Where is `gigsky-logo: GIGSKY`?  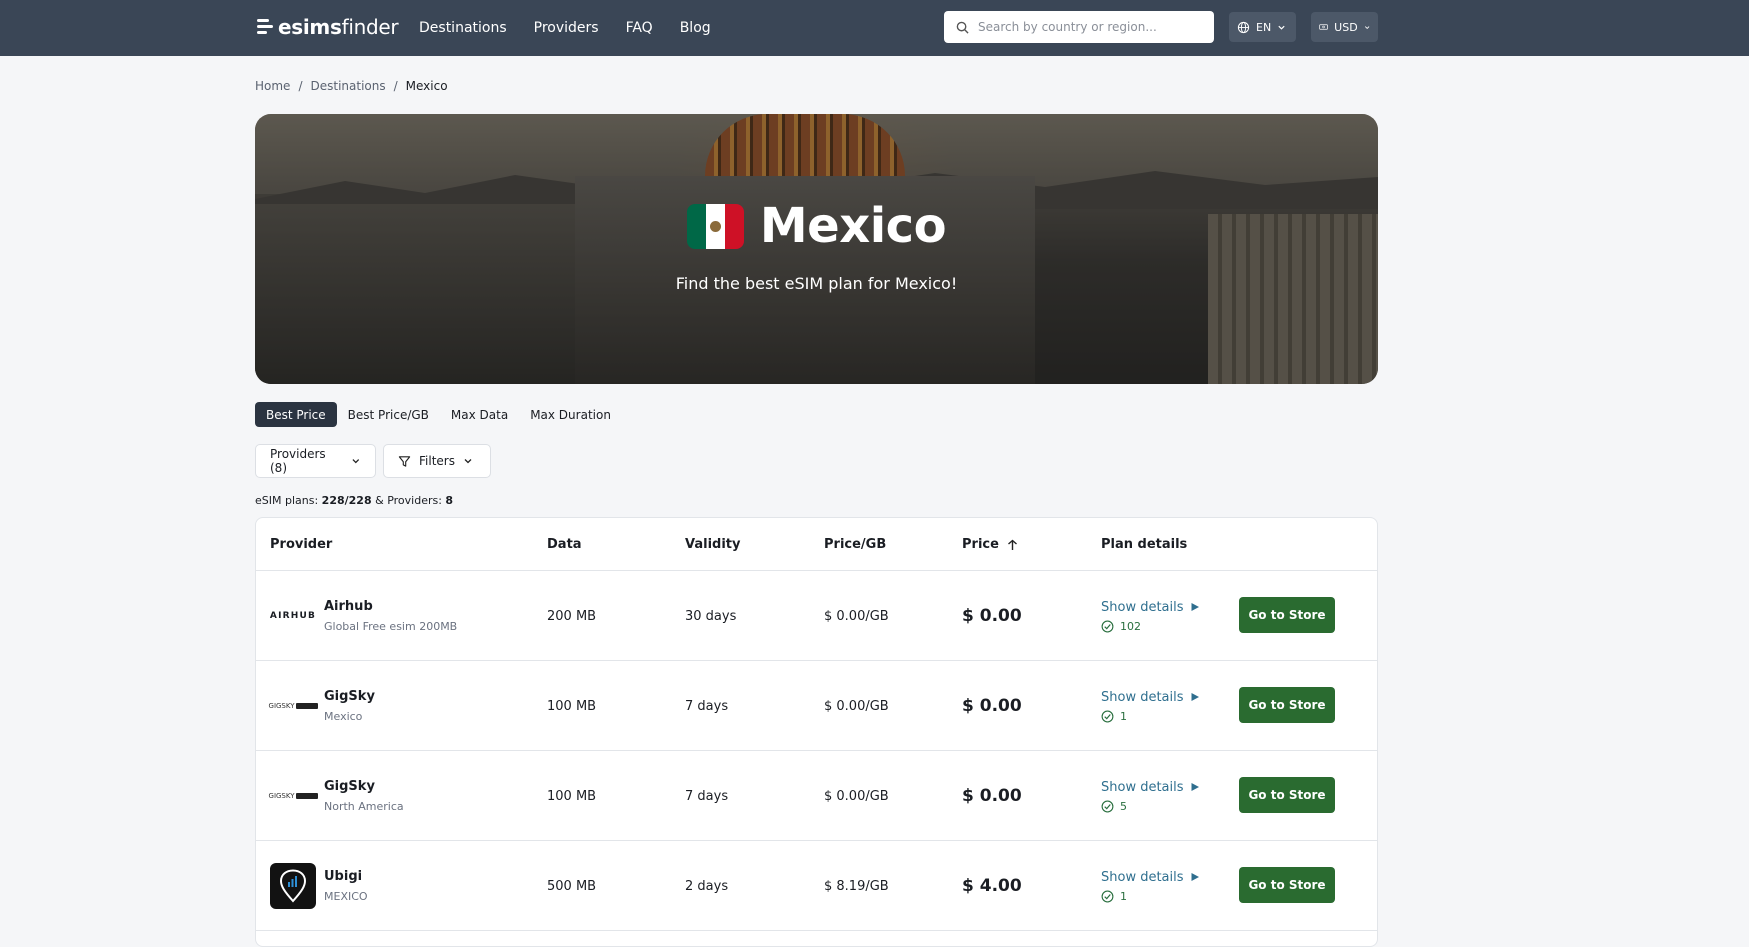
gigsky-logo: GIGSKY is located at coordinates (293, 796).